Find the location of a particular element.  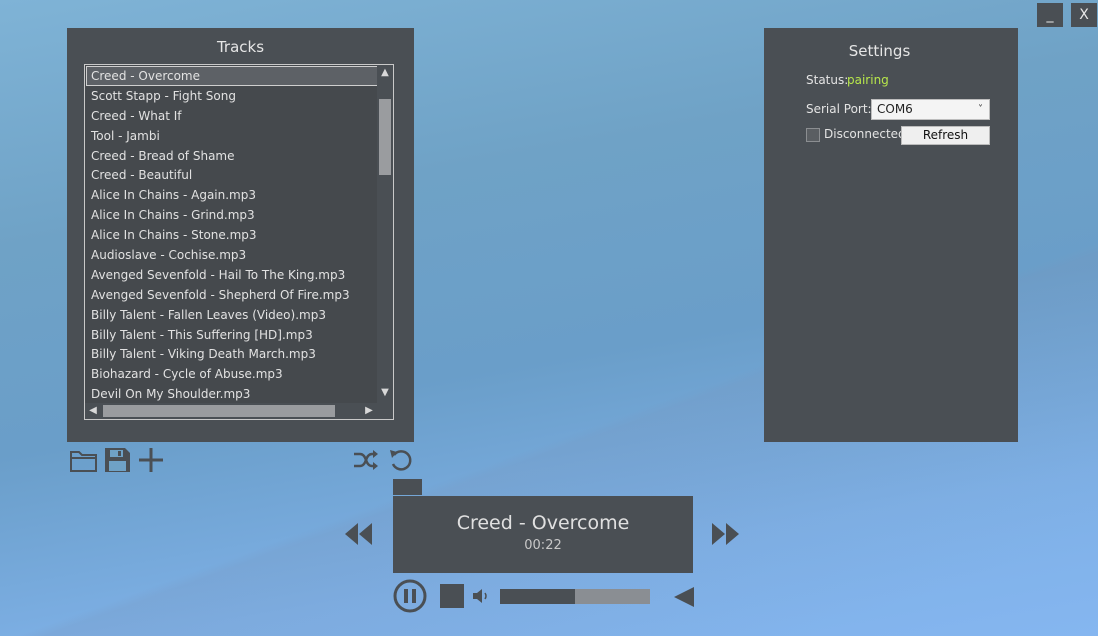

track-item: Billy Talent - This Suffering [HD].mp3 is located at coordinates (232, 335).